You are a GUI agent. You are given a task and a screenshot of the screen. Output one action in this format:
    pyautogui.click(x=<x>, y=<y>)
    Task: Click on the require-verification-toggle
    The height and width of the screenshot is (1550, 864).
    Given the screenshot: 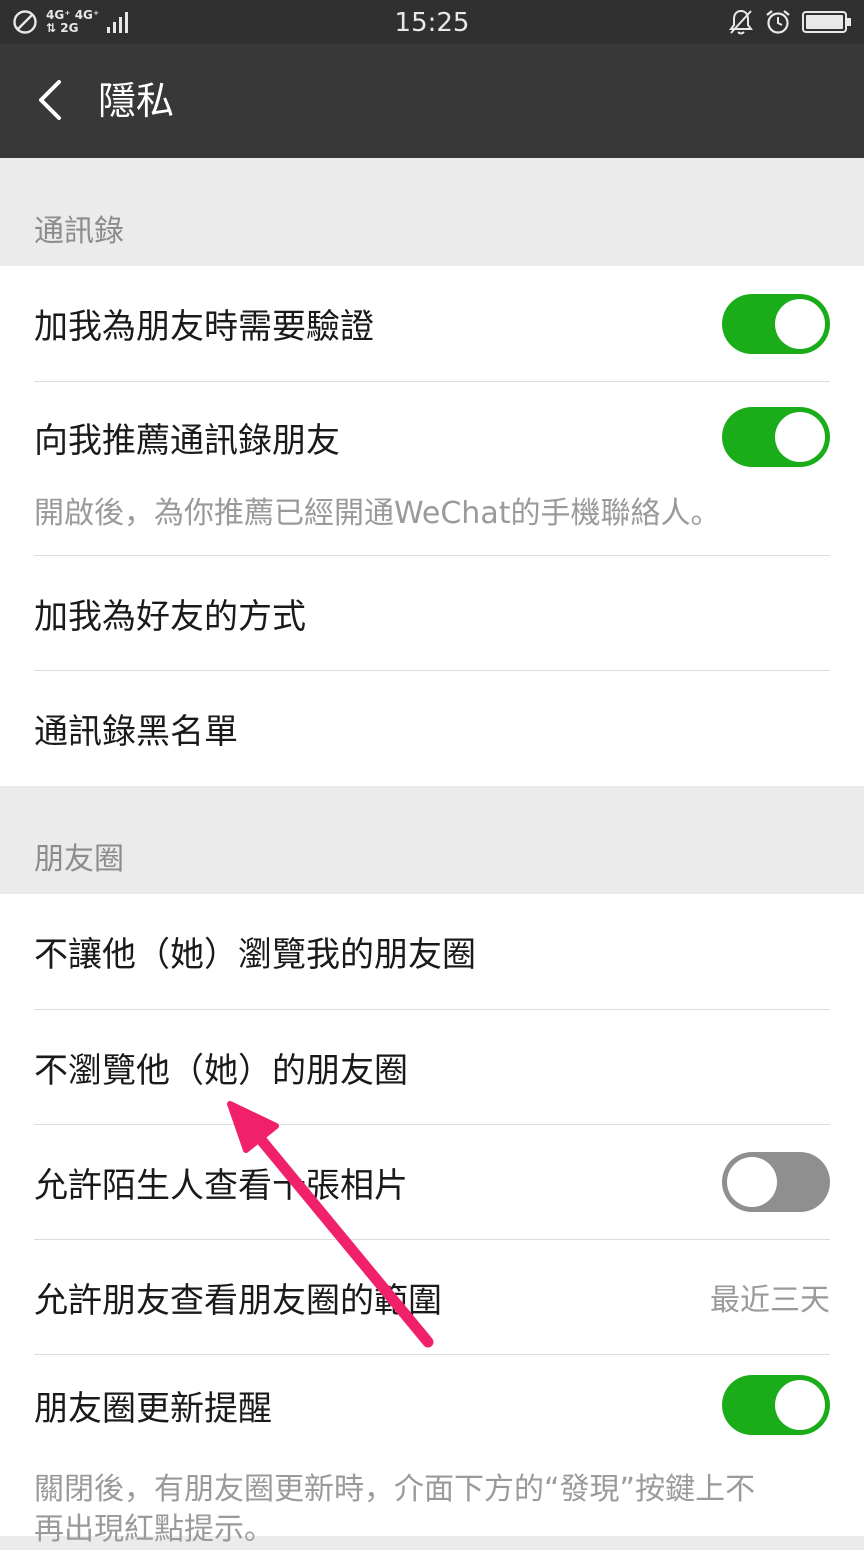 What is the action you would take?
    pyautogui.click(x=776, y=323)
    